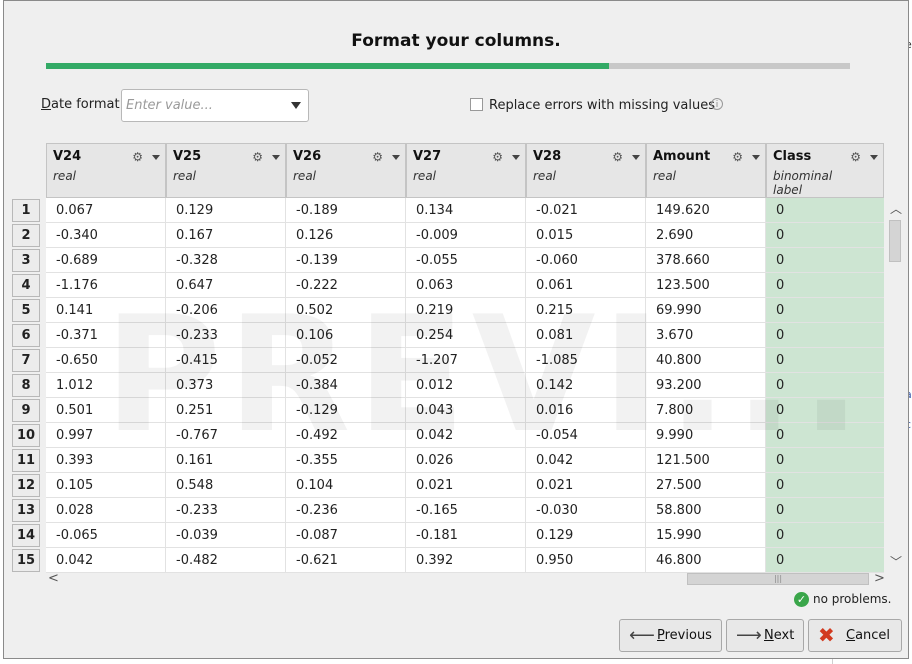 Image resolution: width=912 pixels, height=664 pixels. I want to click on scroll-left-icon: <, so click(53, 578).